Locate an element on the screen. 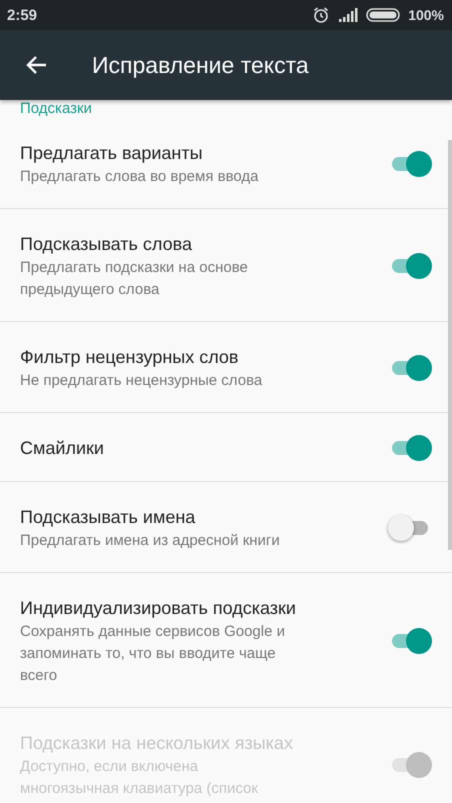 Image resolution: width=452 pixels, height=803 pixels. setting-title: Индивидуализировать подсказки is located at coordinates (158, 608).